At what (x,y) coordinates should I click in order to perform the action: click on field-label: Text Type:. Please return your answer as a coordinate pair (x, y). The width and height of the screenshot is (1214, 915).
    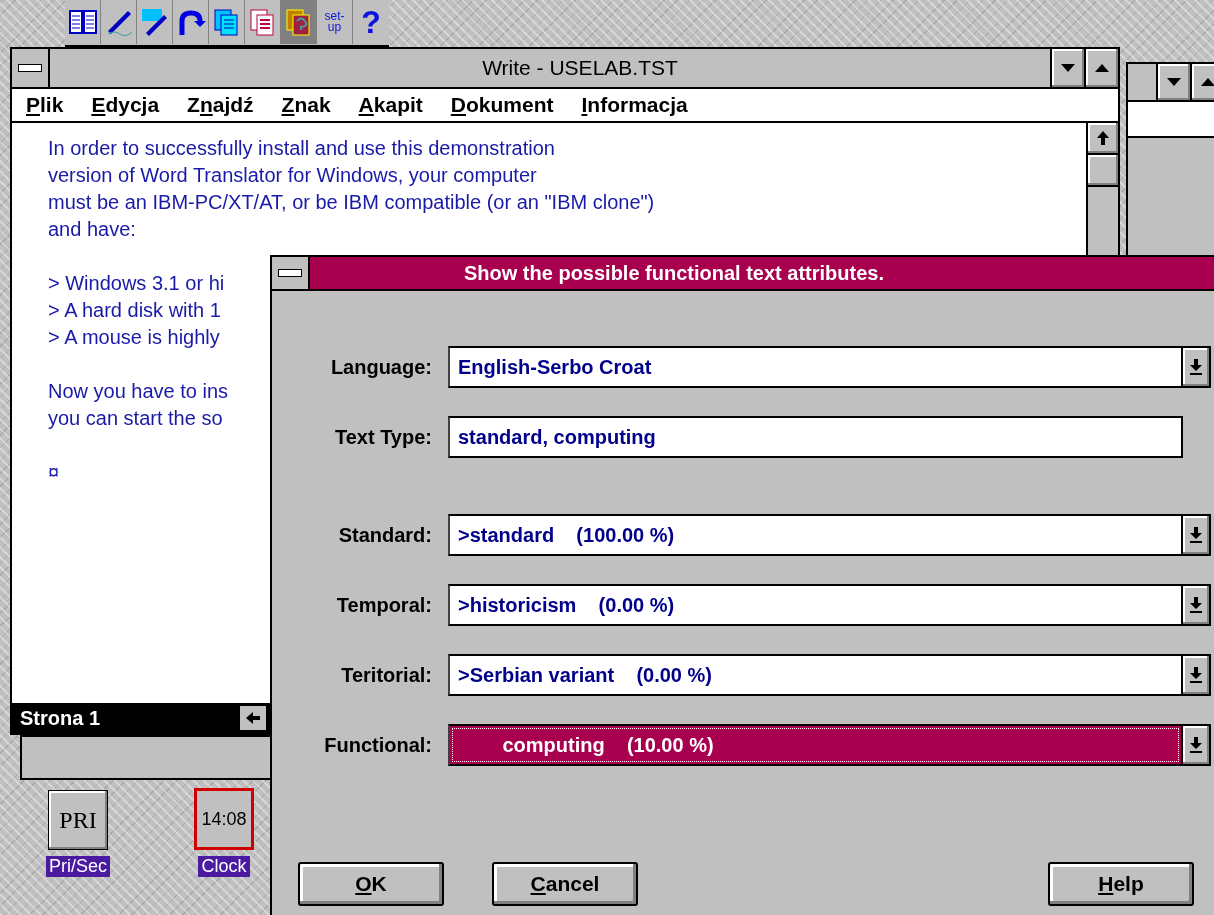
    Looking at the image, I should click on (383, 437).